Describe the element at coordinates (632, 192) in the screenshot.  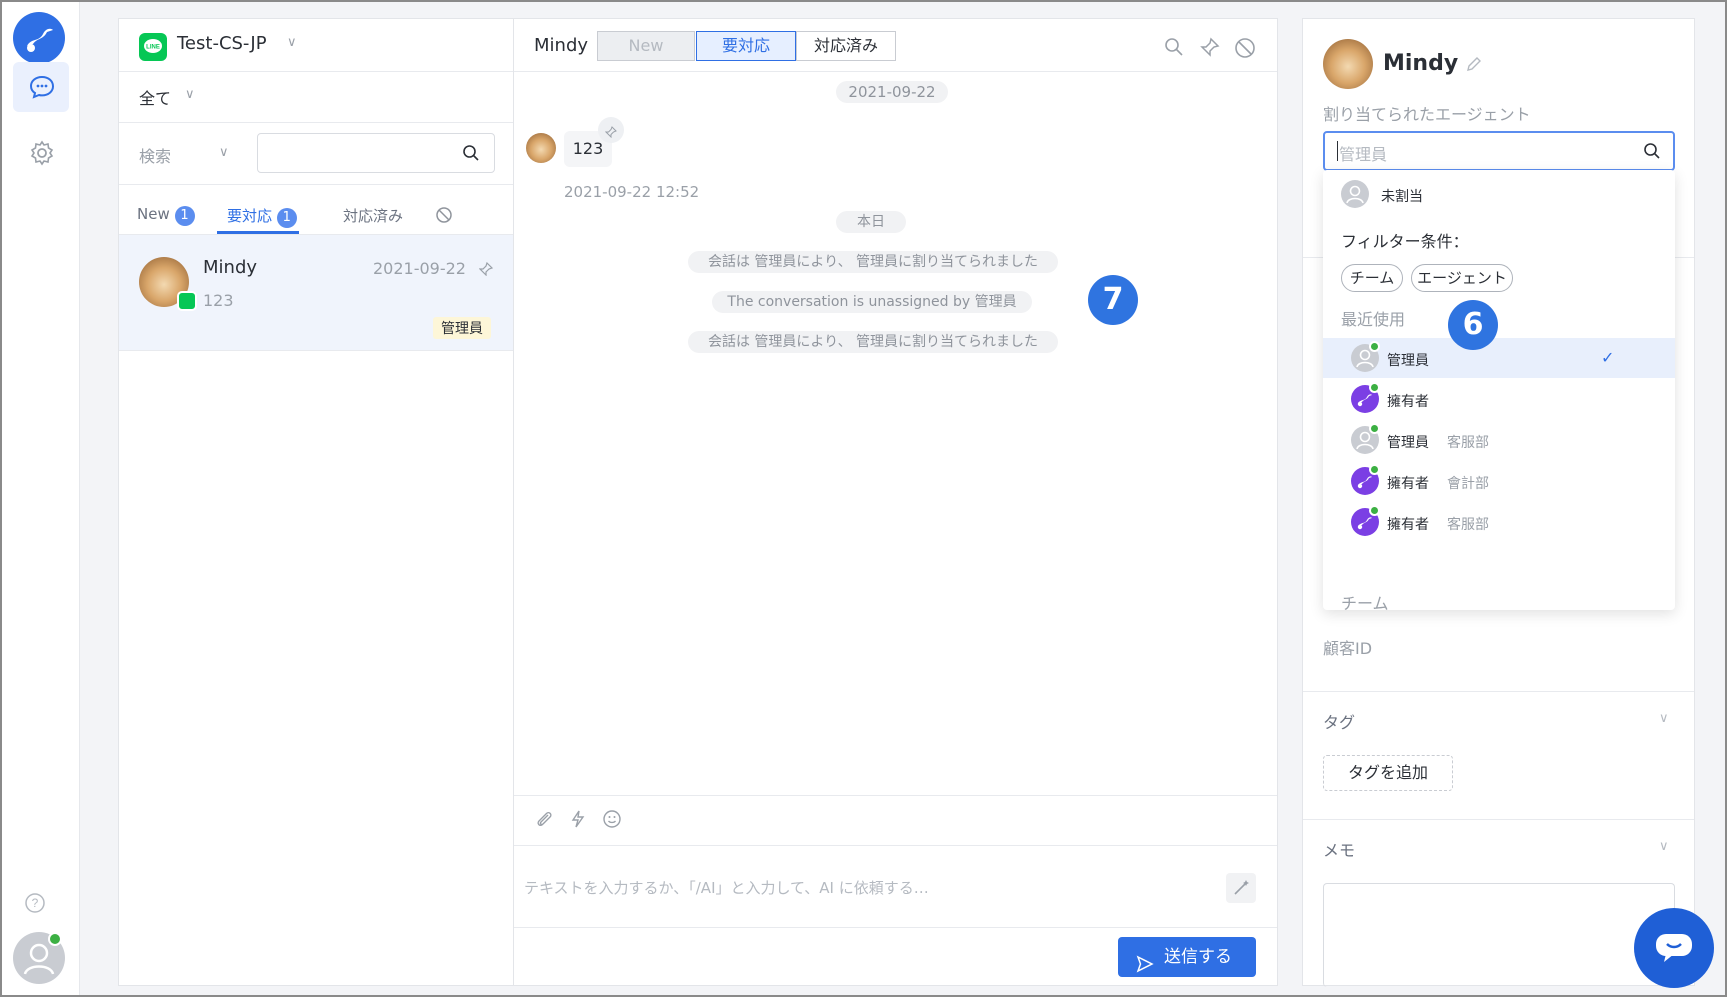
I see `message-time: 2021-09-22 12:52` at that location.